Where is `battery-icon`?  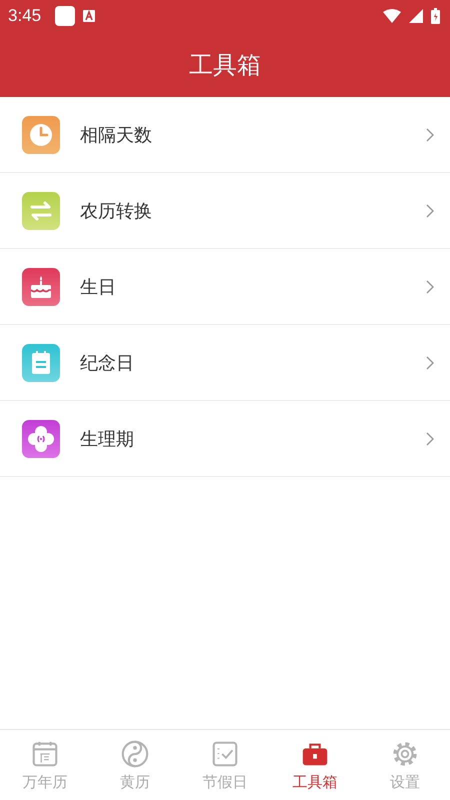
battery-icon is located at coordinates (435, 16).